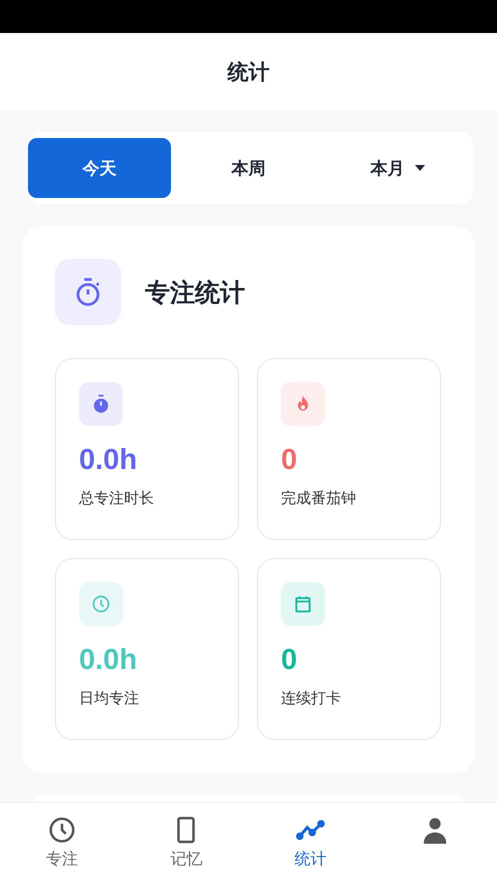 The height and width of the screenshot is (883, 497). Describe the element at coordinates (195, 292) in the screenshot. I see `card-title: 专注统计` at that location.